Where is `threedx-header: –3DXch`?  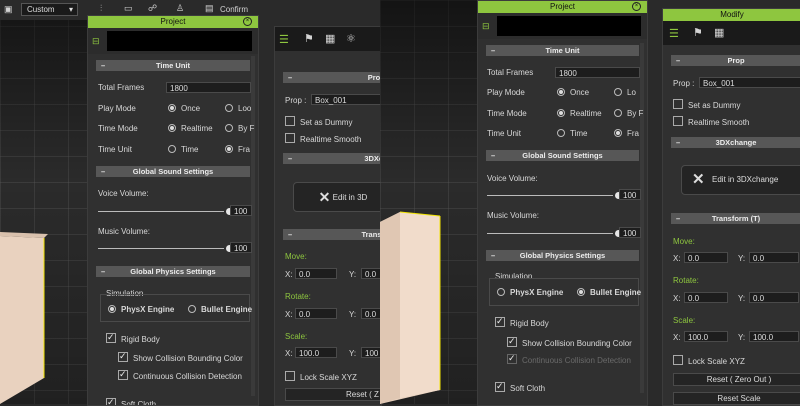 threedx-header: –3DXch is located at coordinates (332, 158).